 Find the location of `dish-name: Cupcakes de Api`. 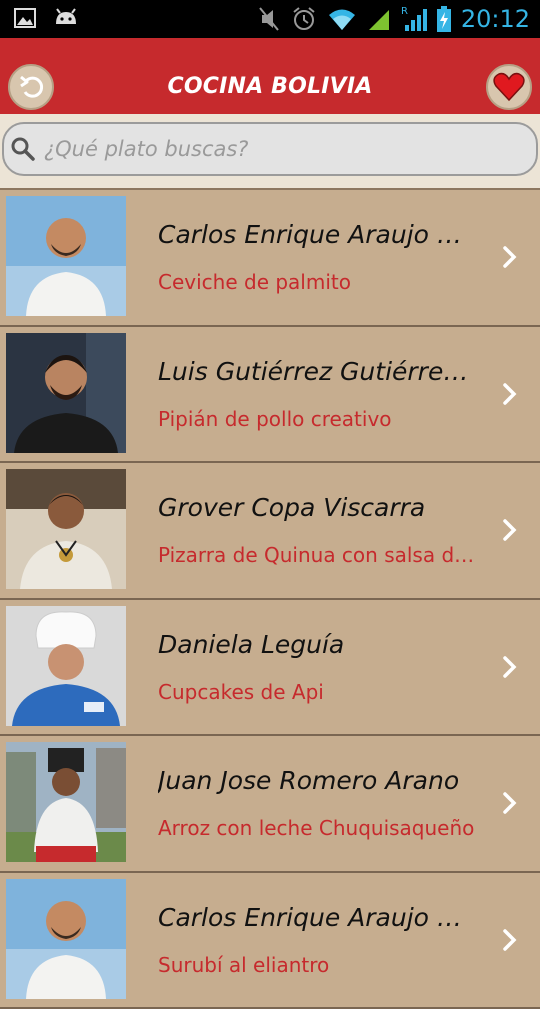

dish-name: Cupcakes de Api is located at coordinates (317, 692).